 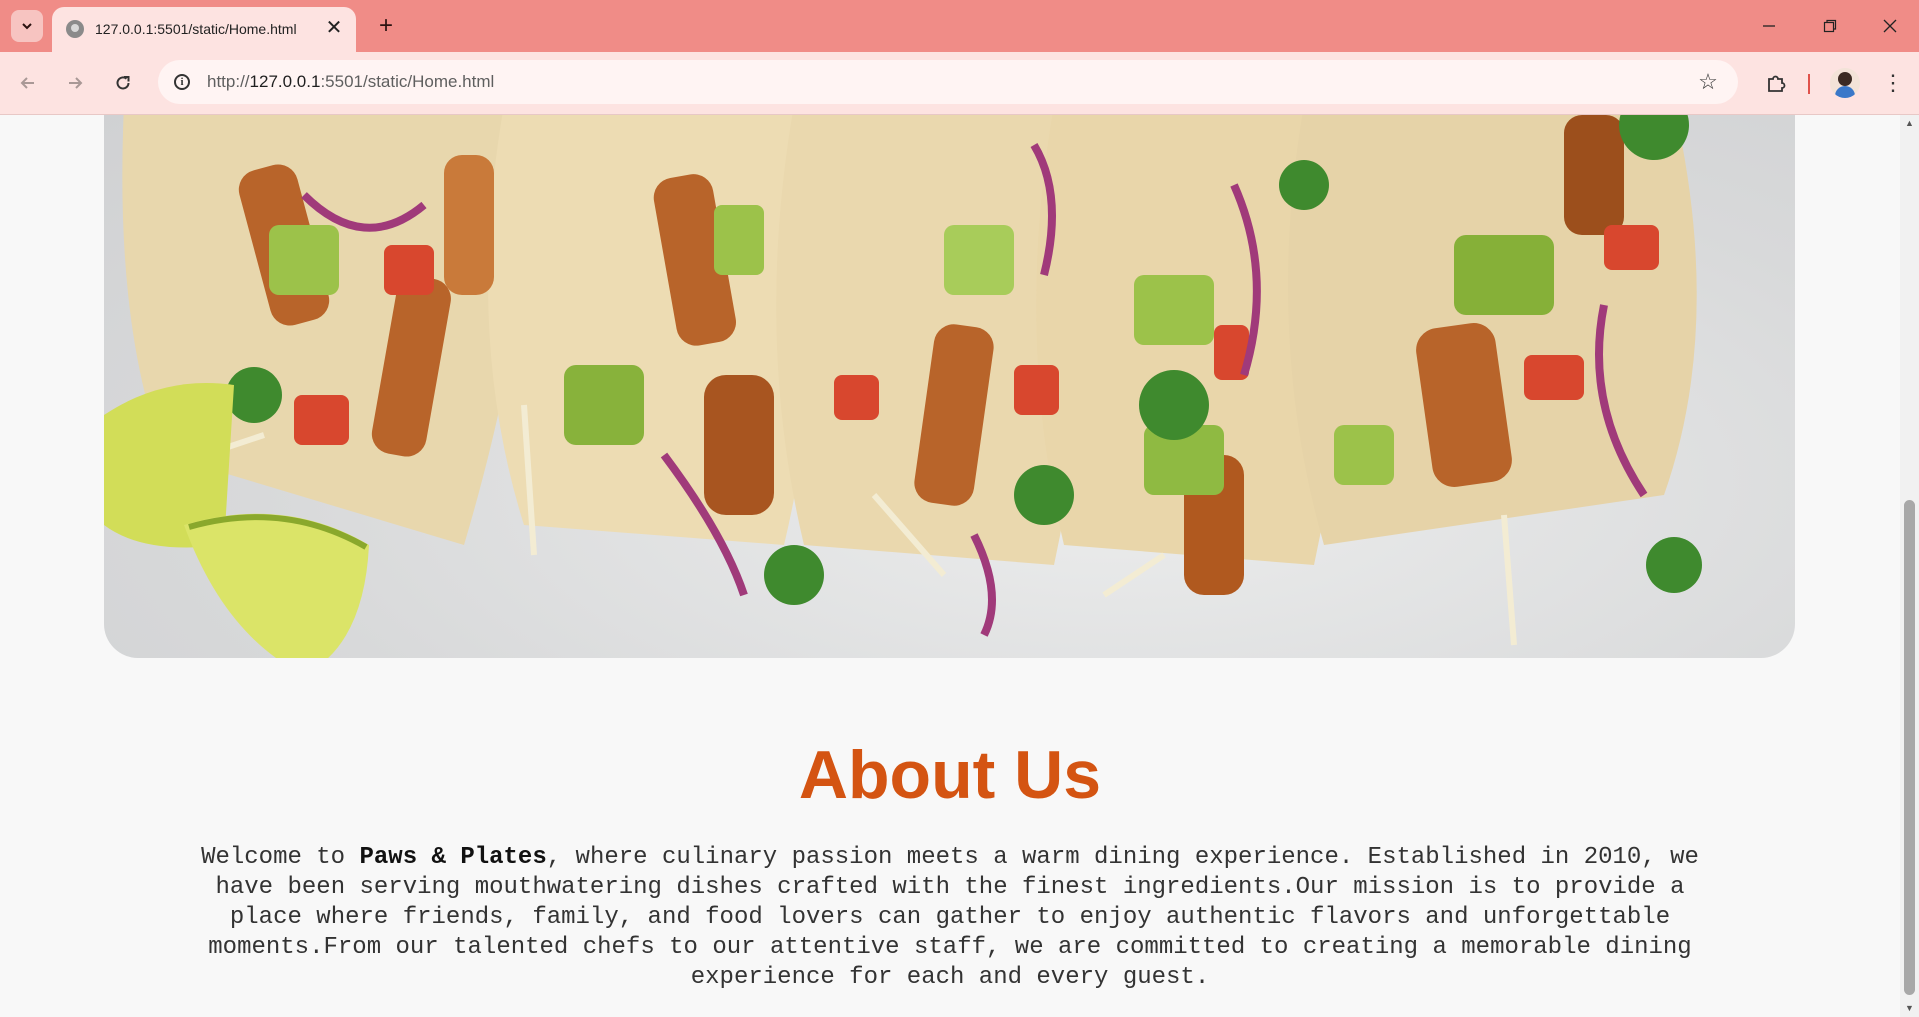 I want to click on arrow-left-icon, so click(x=27, y=83).